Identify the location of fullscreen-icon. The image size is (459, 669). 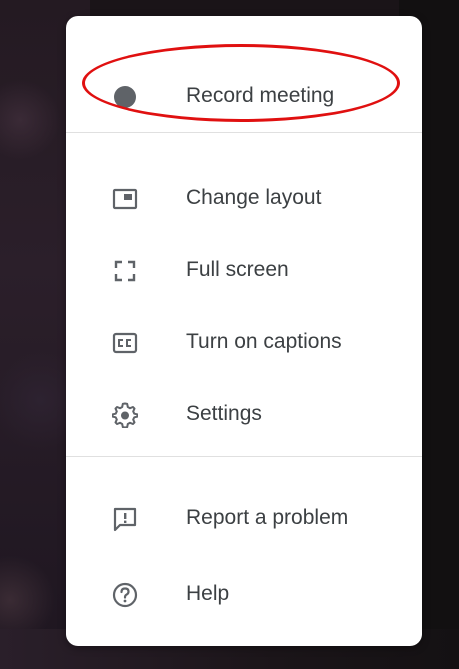
(125, 271).